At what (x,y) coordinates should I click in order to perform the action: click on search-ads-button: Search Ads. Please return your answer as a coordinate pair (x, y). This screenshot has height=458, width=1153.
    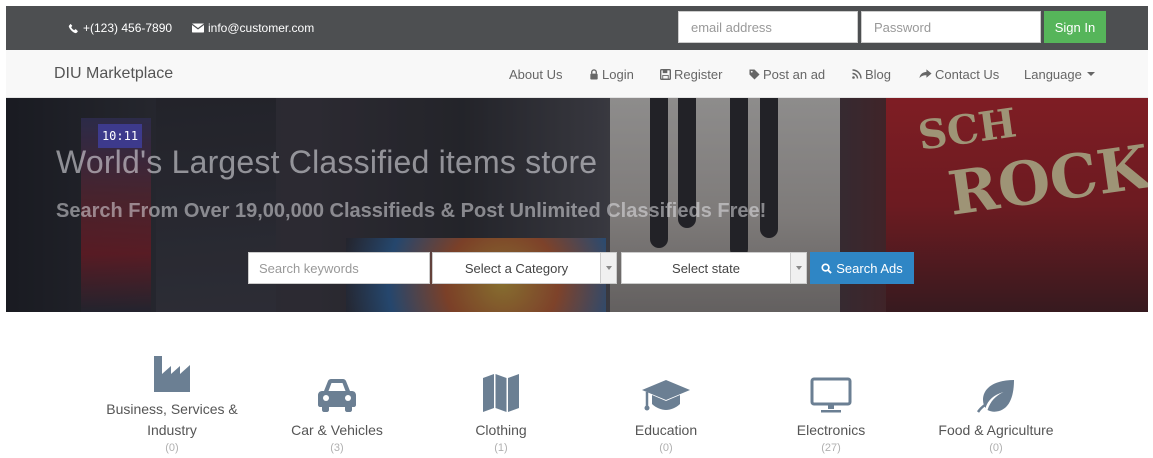
    Looking at the image, I should click on (862, 268).